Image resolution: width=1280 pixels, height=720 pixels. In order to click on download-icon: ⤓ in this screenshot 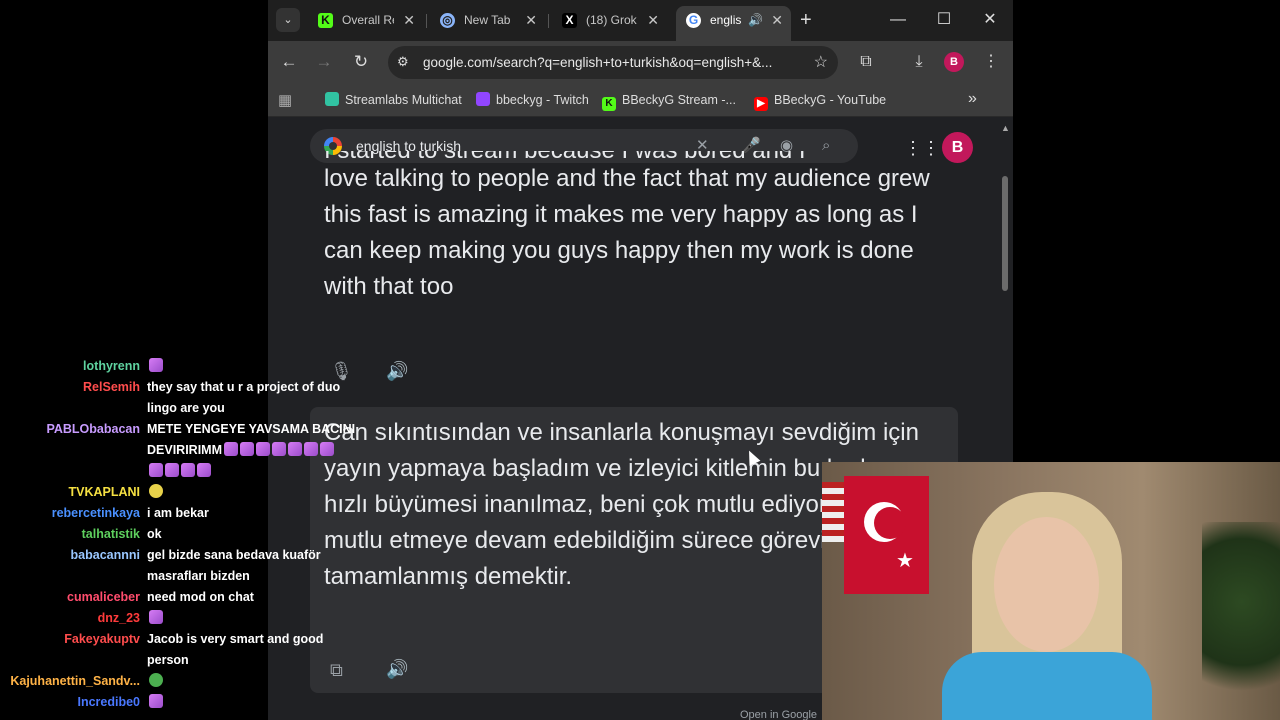, I will do `click(919, 62)`.